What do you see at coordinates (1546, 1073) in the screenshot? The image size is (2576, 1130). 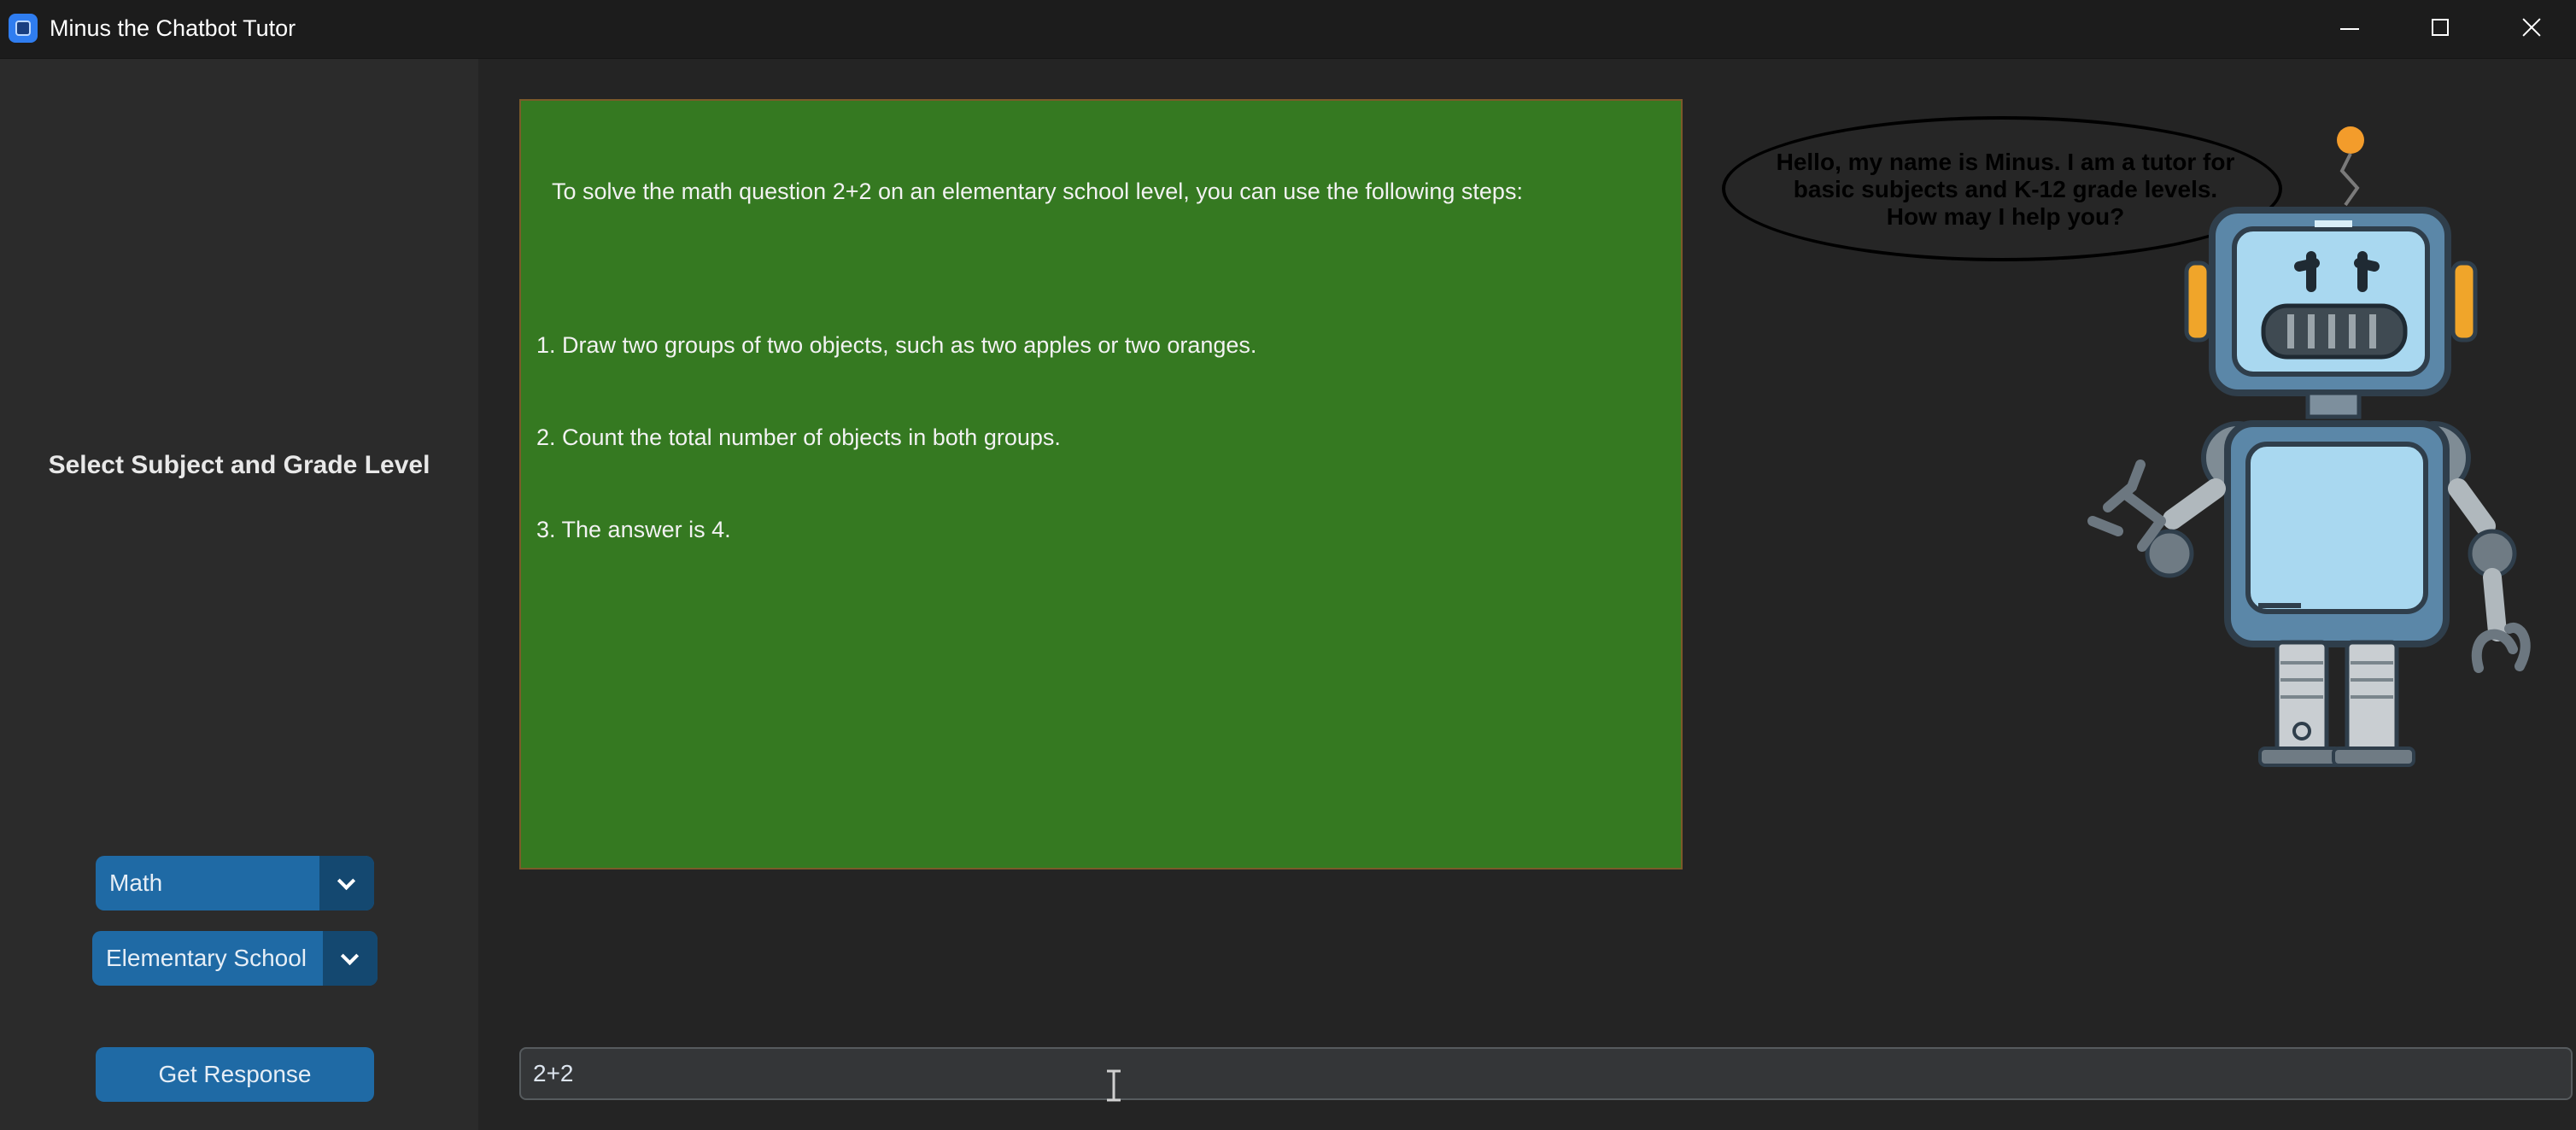 I see `question-input` at bounding box center [1546, 1073].